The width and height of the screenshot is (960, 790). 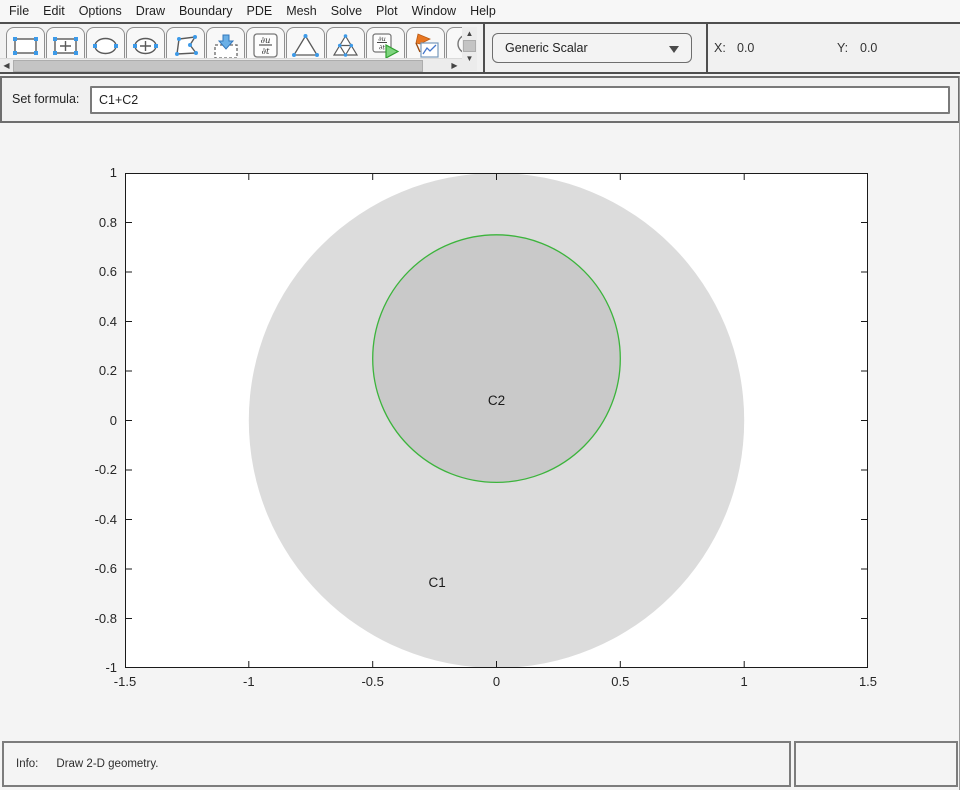 I want to click on y-tick-label: -0.6, so click(x=105, y=568).